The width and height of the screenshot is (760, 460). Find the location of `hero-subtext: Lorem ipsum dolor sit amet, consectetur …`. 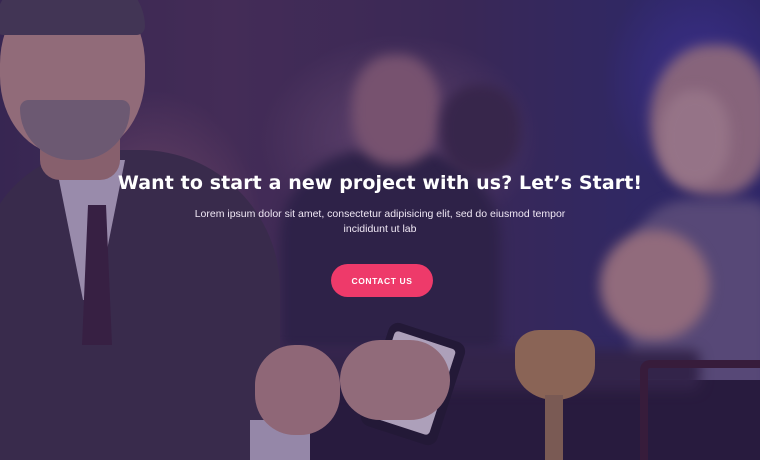

hero-subtext: Lorem ipsum dolor sit amet, consectetur … is located at coordinates (380, 221).